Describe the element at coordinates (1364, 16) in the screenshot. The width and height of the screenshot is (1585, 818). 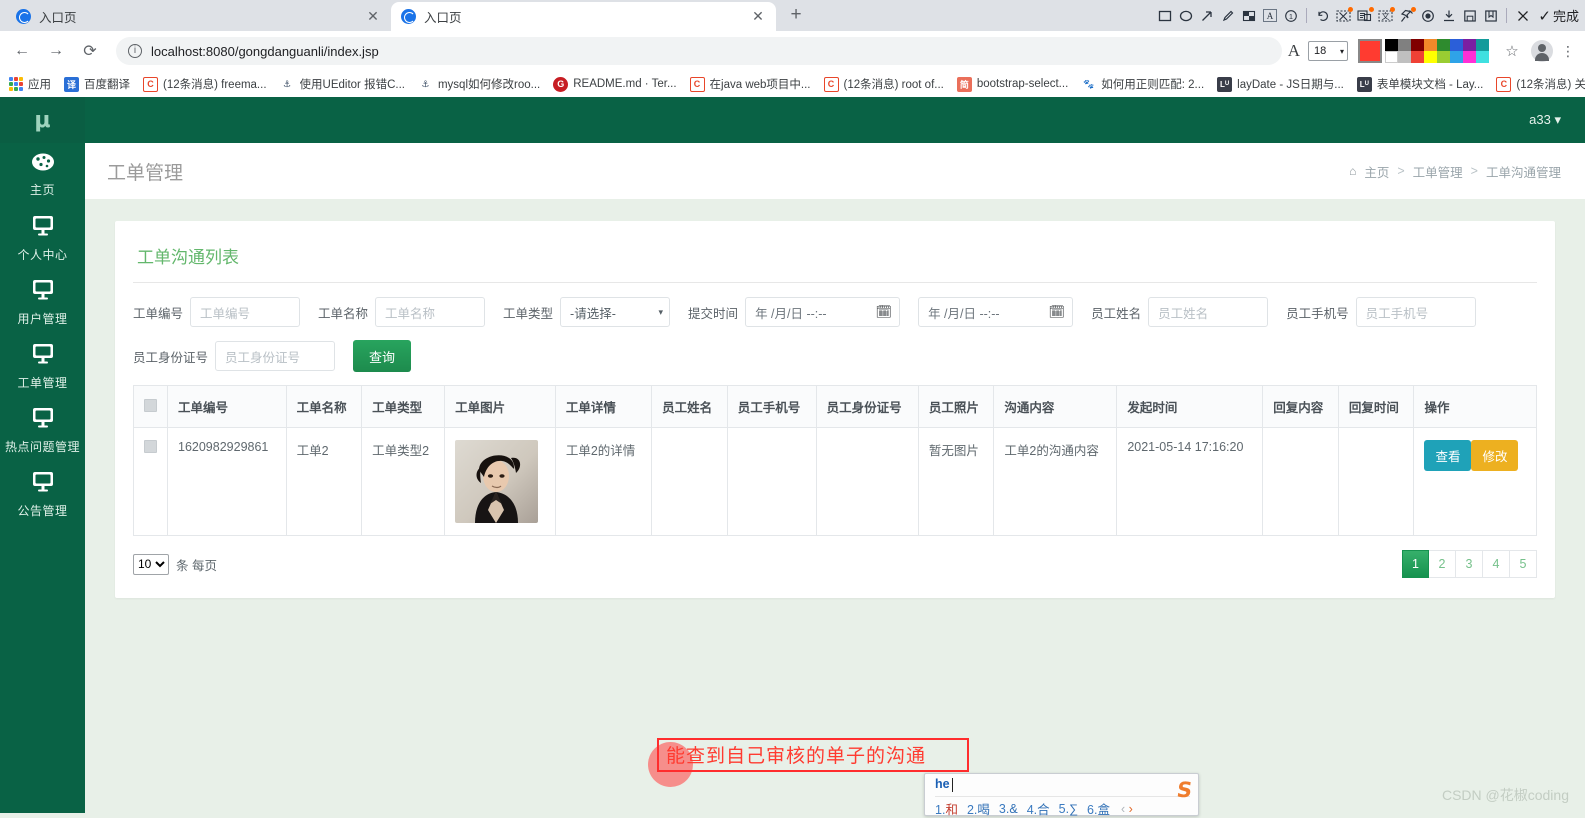
I see `ocr-tool-icon` at that location.